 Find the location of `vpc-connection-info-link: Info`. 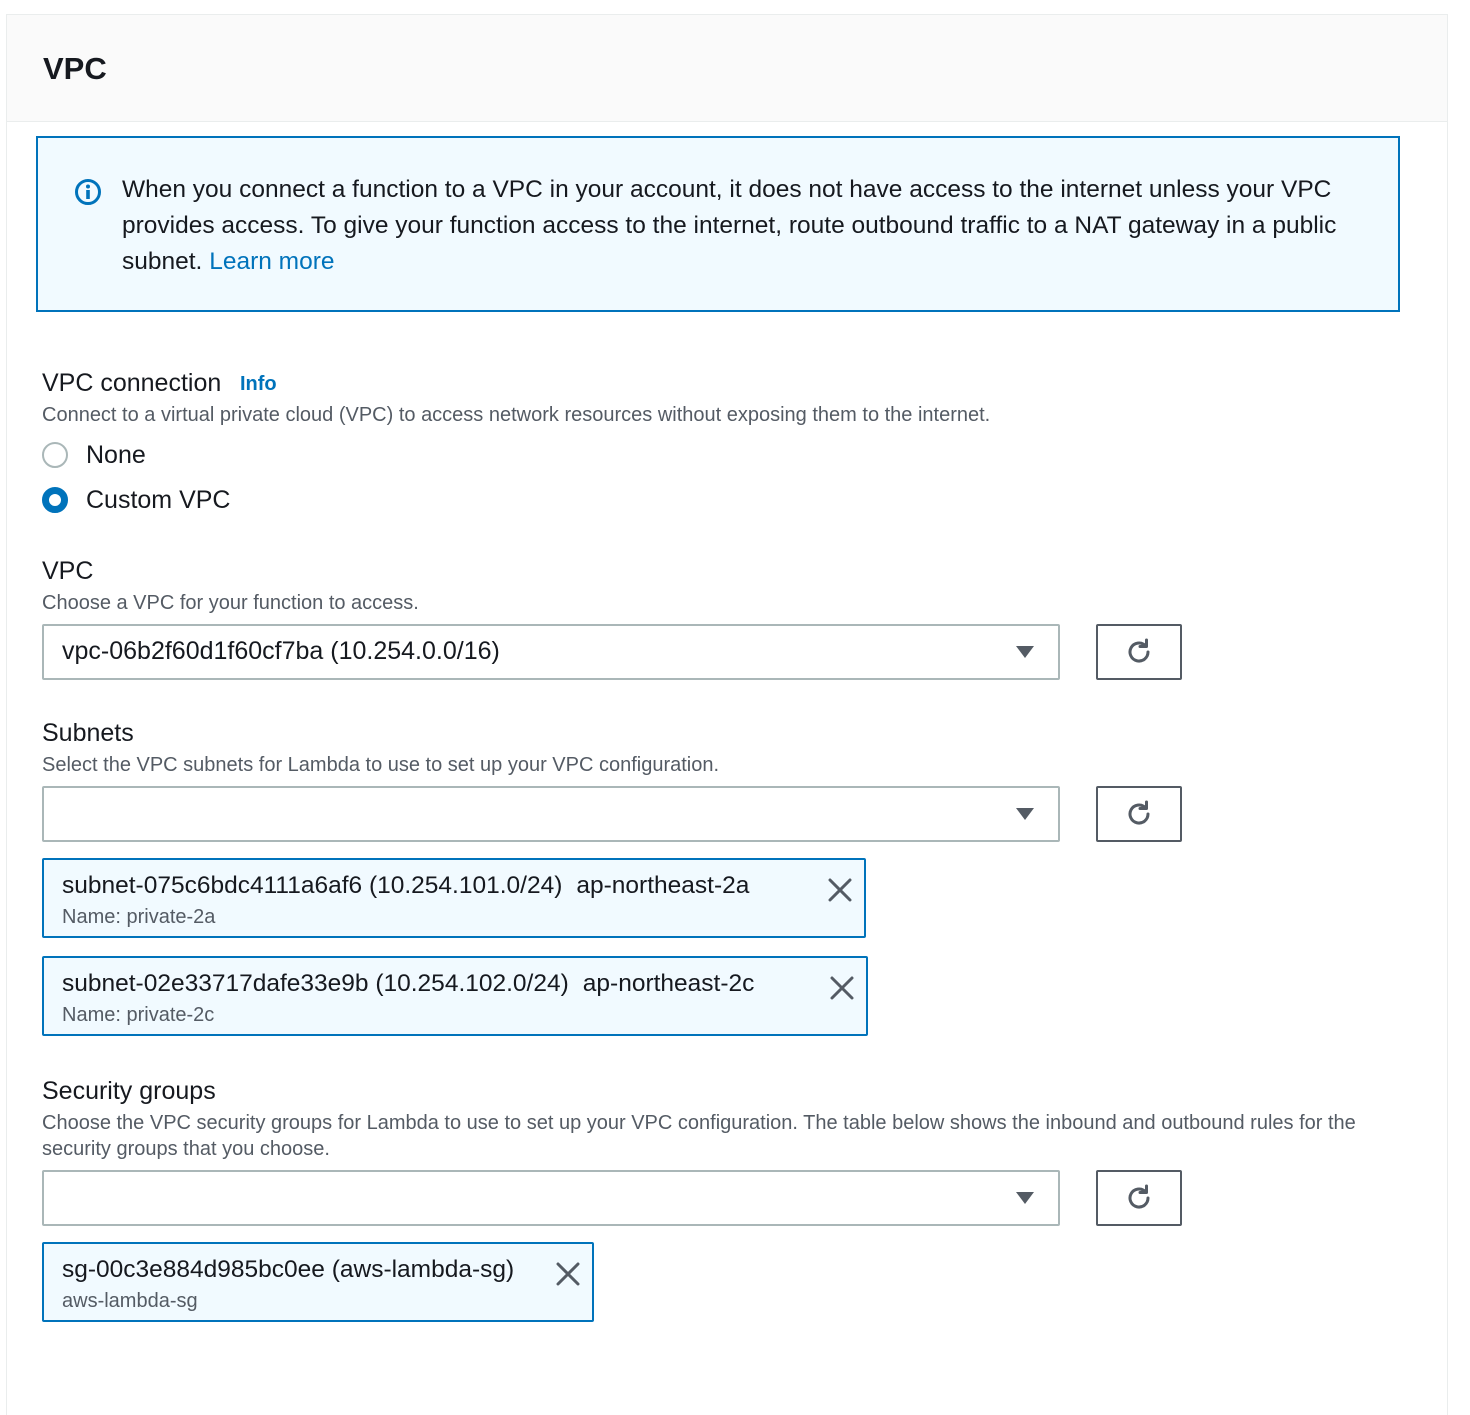

vpc-connection-info-link: Info is located at coordinates (258, 384).